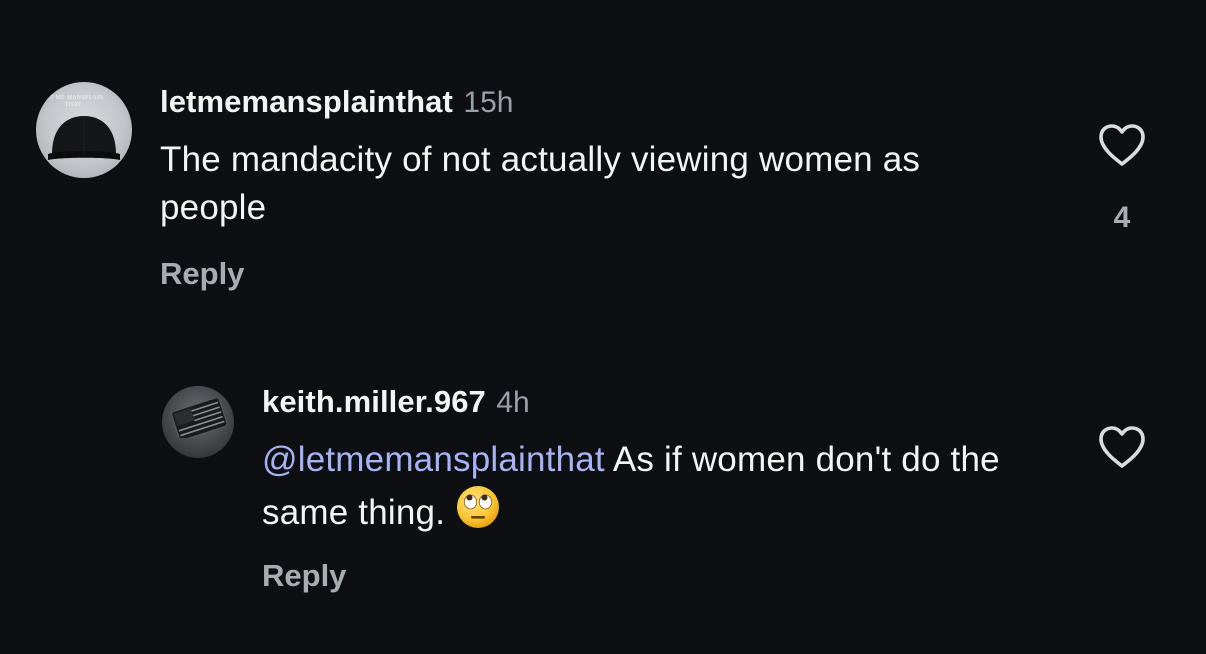 This screenshot has width=1206, height=654. What do you see at coordinates (488, 102) in the screenshot?
I see `timestamp: 15h` at bounding box center [488, 102].